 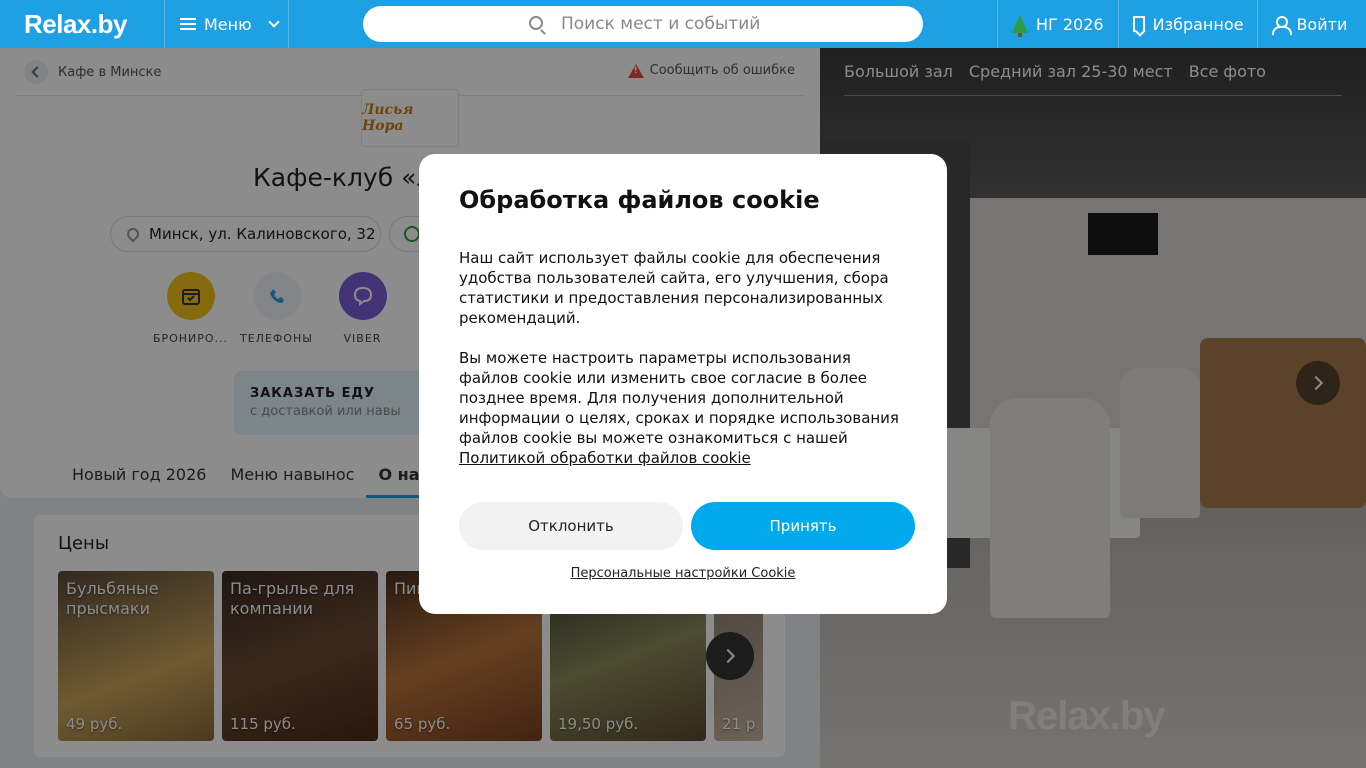 What do you see at coordinates (683, 573) in the screenshot?
I see `cookie-settings-link: Персональные настройки Cookie` at bounding box center [683, 573].